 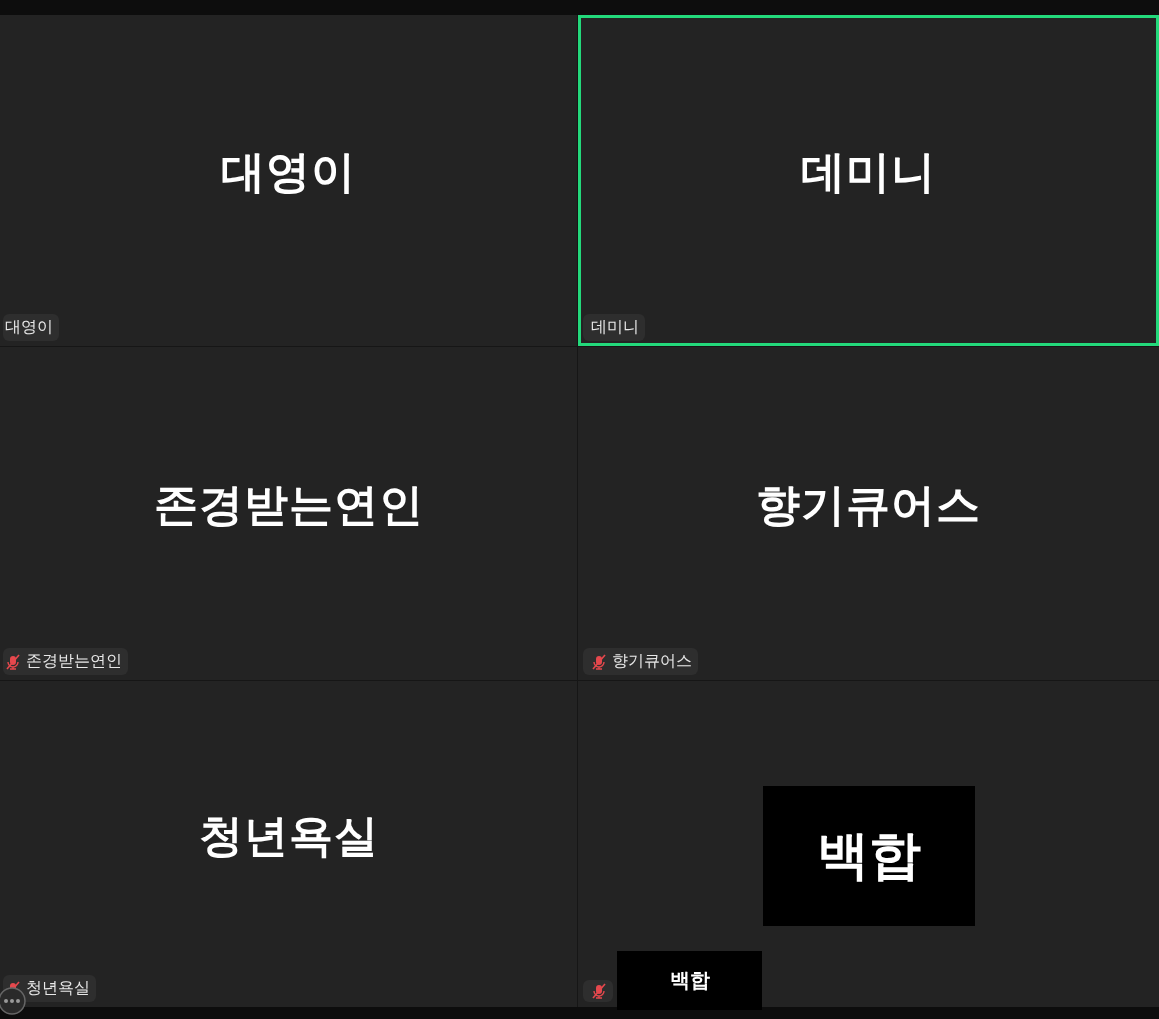 I want to click on participant-label: 대영이, so click(x=29, y=327).